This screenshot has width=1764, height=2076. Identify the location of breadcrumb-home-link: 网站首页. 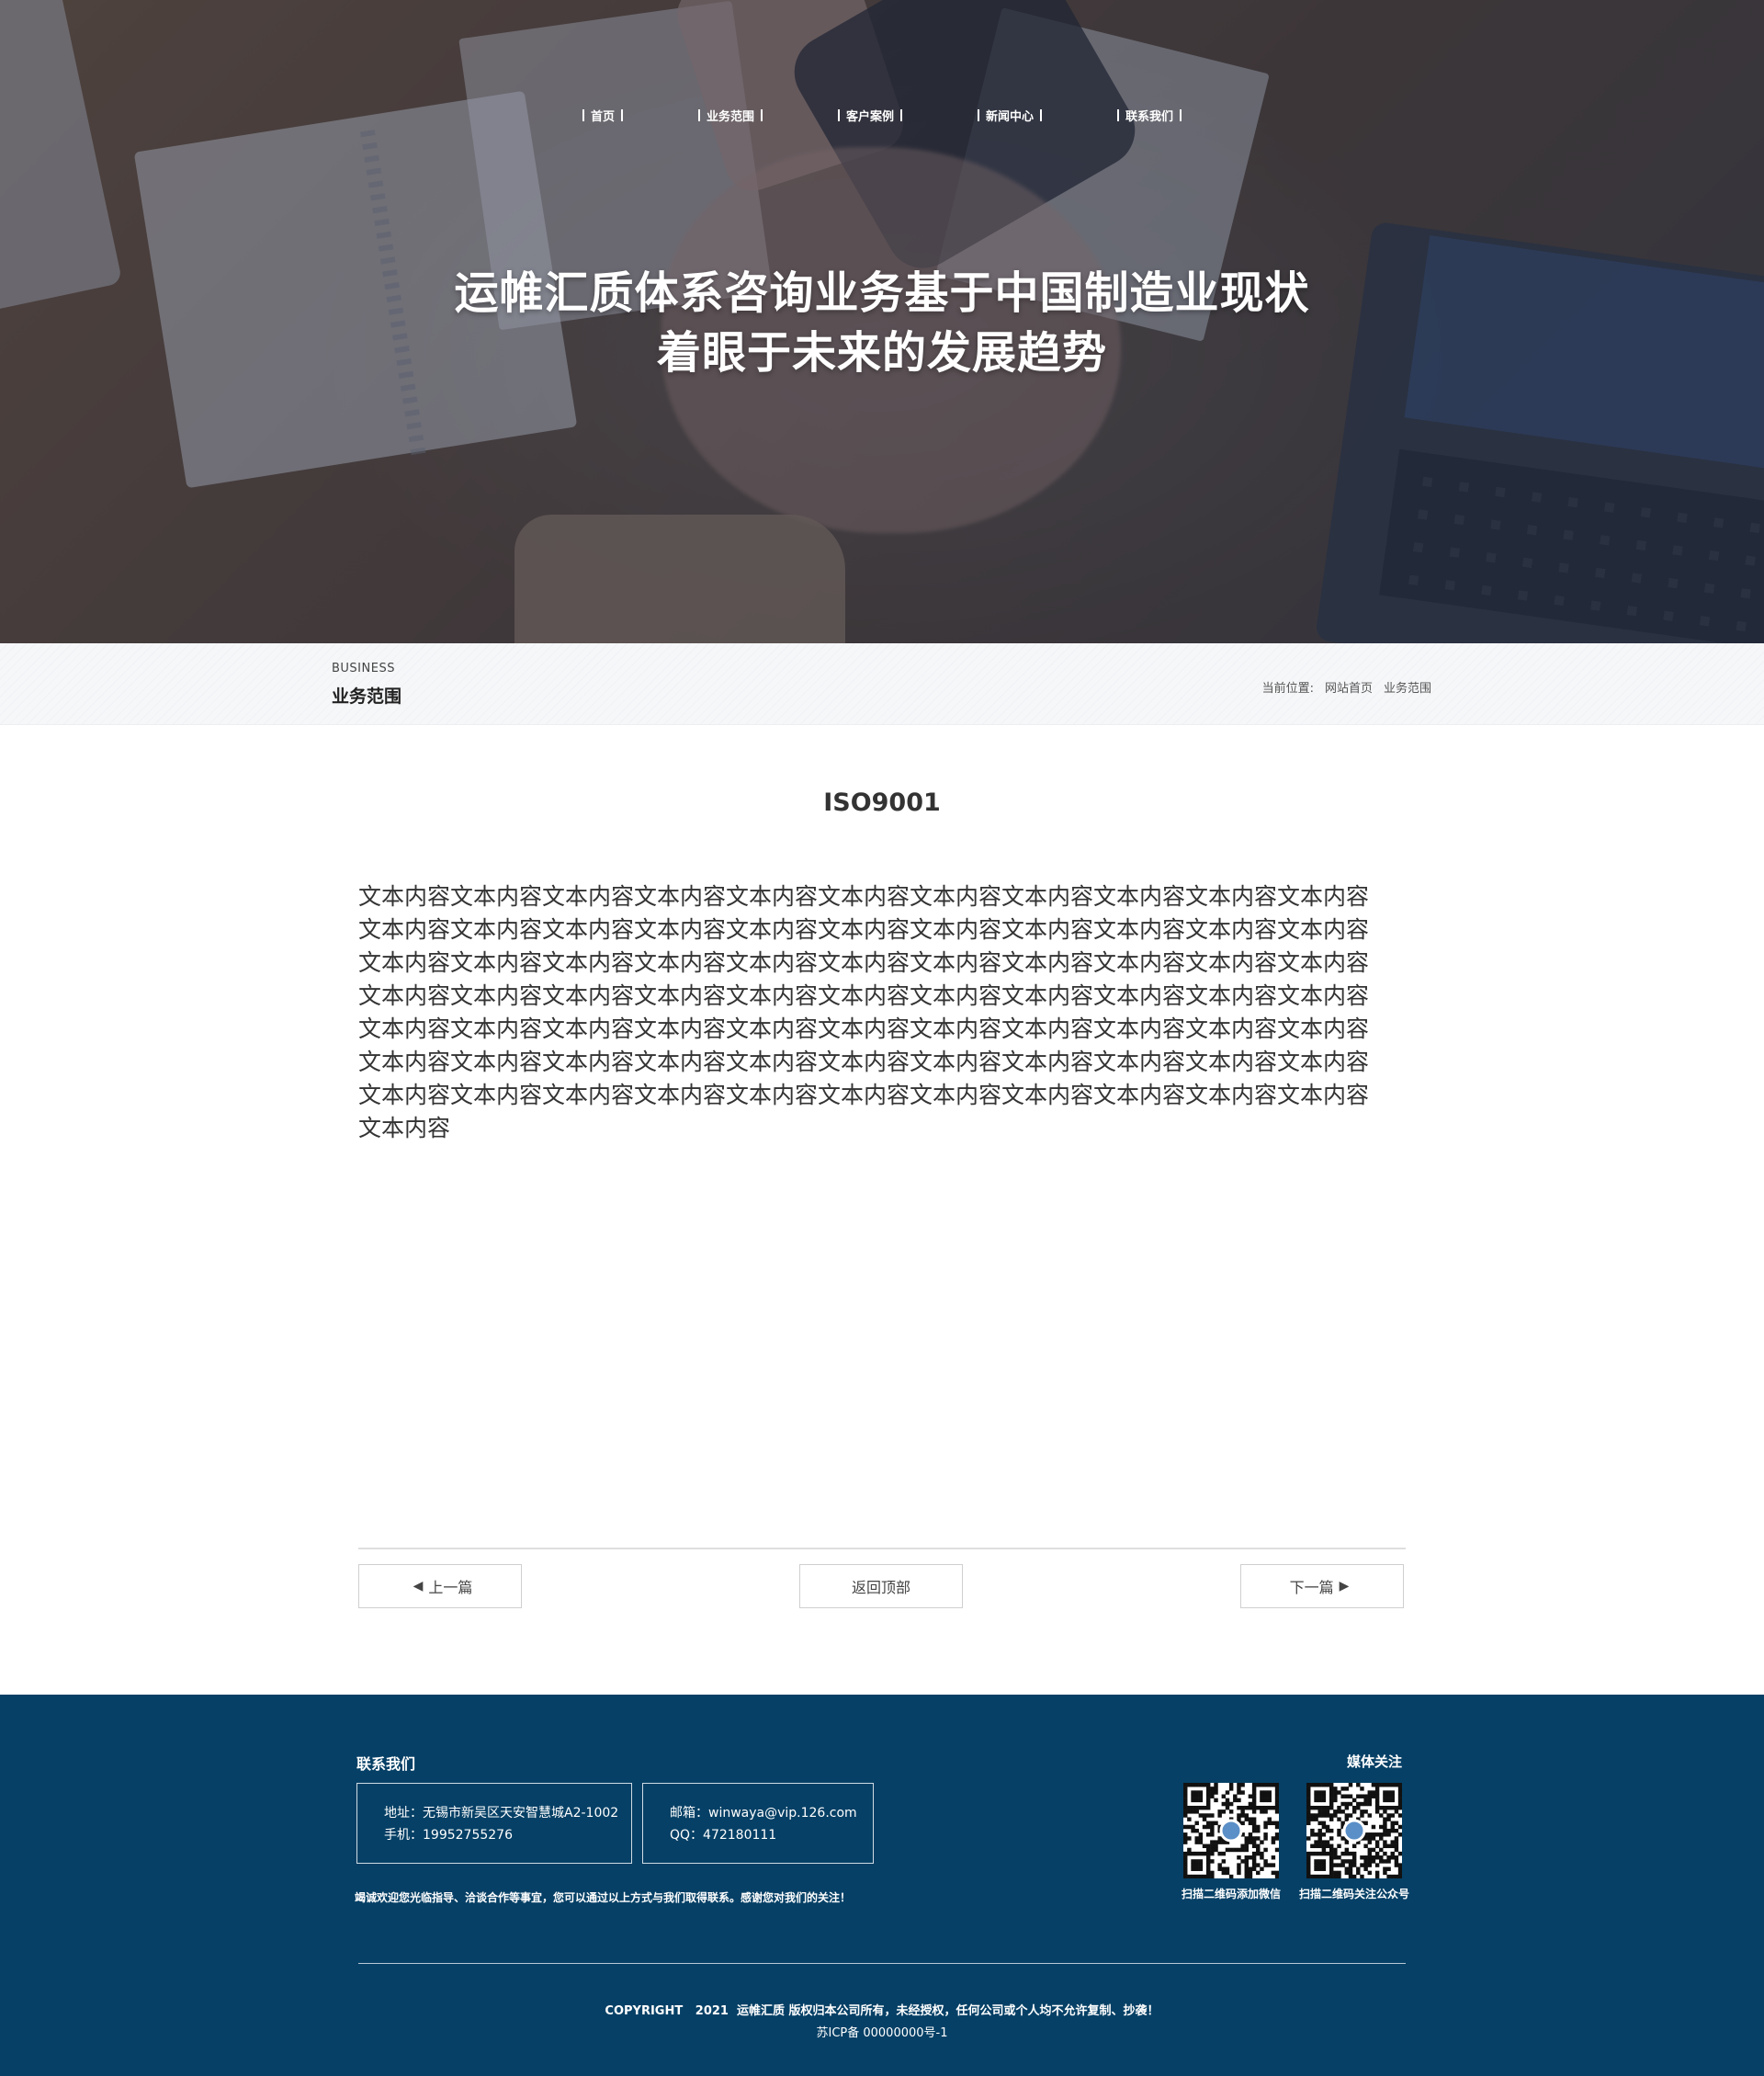
(1349, 687).